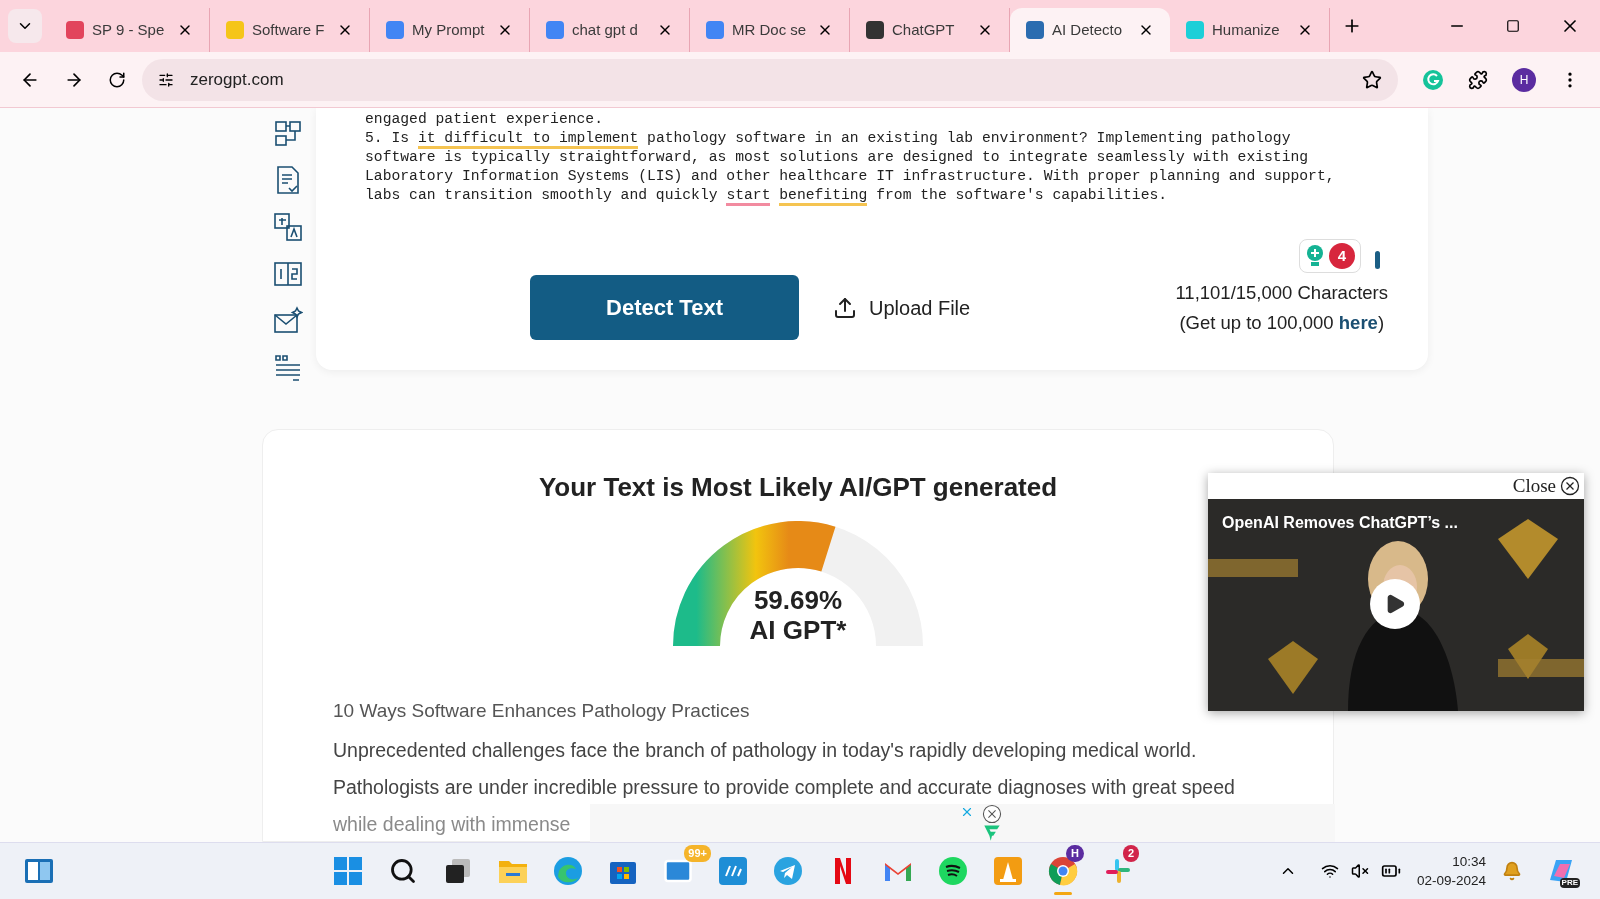 The width and height of the screenshot is (1600, 899). What do you see at coordinates (992, 832) in the screenshot?
I see `ad-logo-icon` at bounding box center [992, 832].